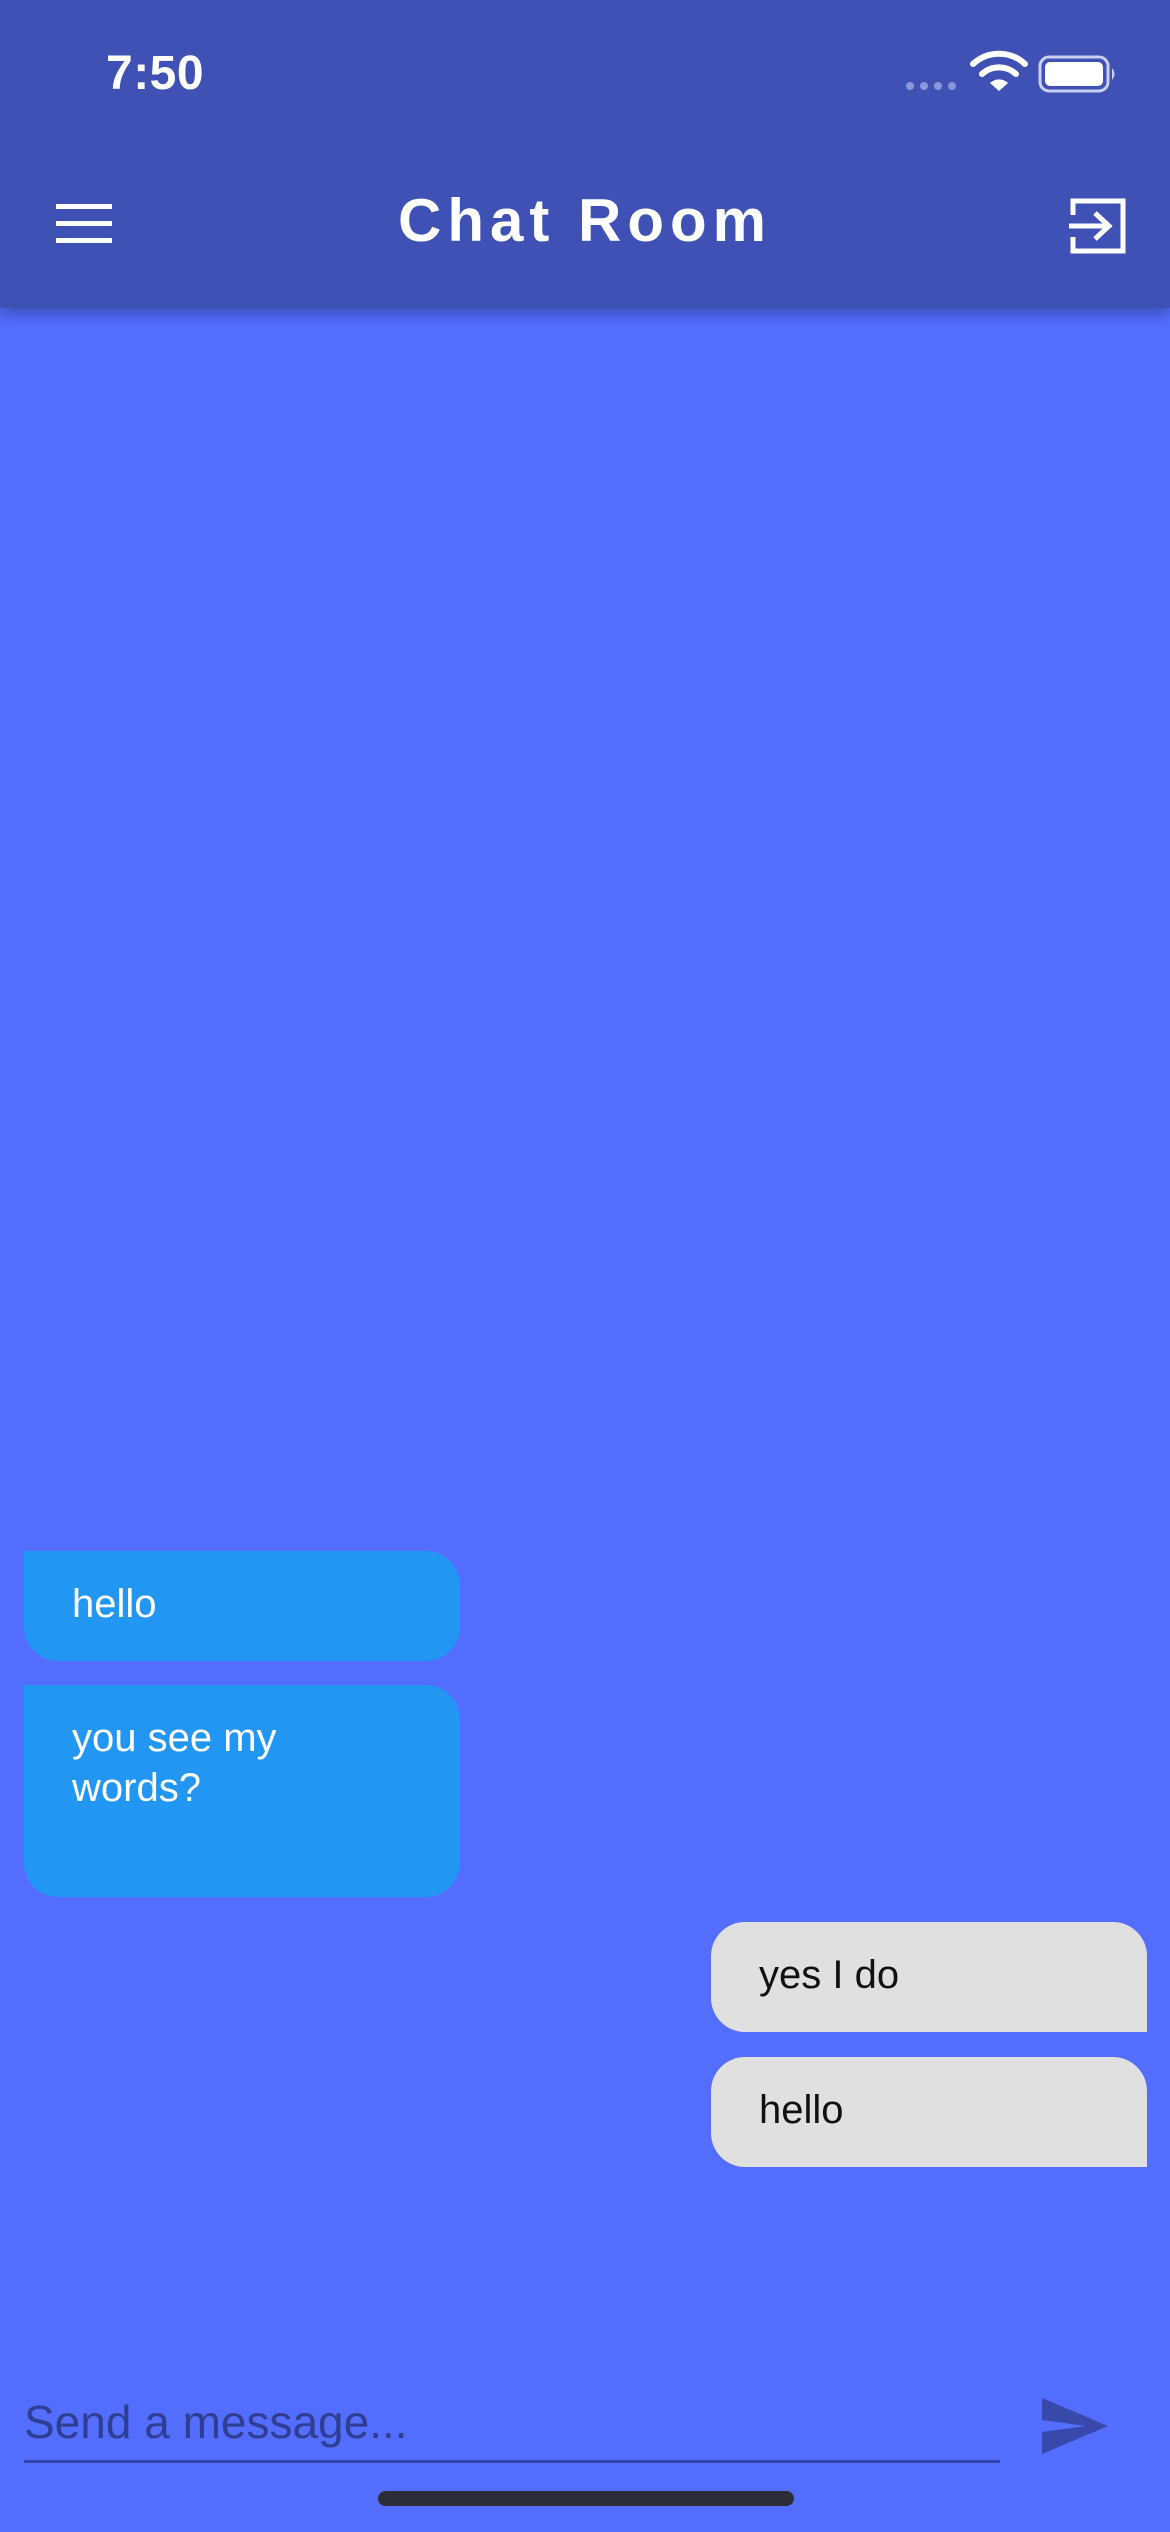 Image resolution: width=1170 pixels, height=2532 pixels. Describe the element at coordinates (155, 73) in the screenshot. I see `status-time: 7:50` at that location.